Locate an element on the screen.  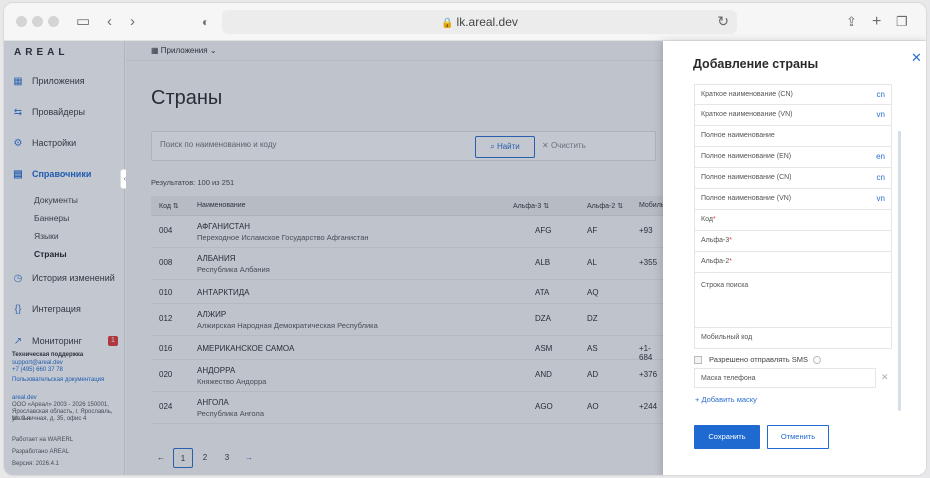
full-name-vn-field: Полное наименование (VN) vn is located at coordinates (793, 199).